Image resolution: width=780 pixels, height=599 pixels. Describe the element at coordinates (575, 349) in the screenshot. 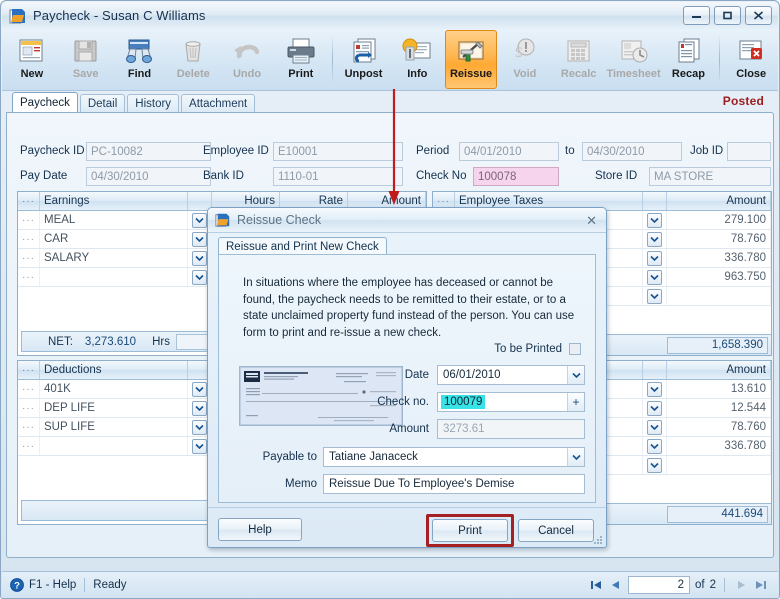

I see `to-be-printed-checkbox` at that location.